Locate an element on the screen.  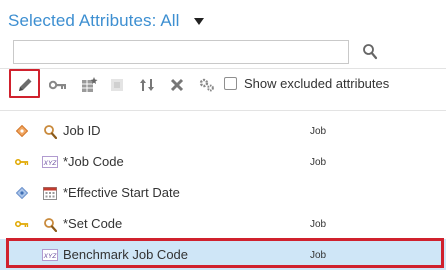
caret-down-icon is located at coordinates (199, 21).